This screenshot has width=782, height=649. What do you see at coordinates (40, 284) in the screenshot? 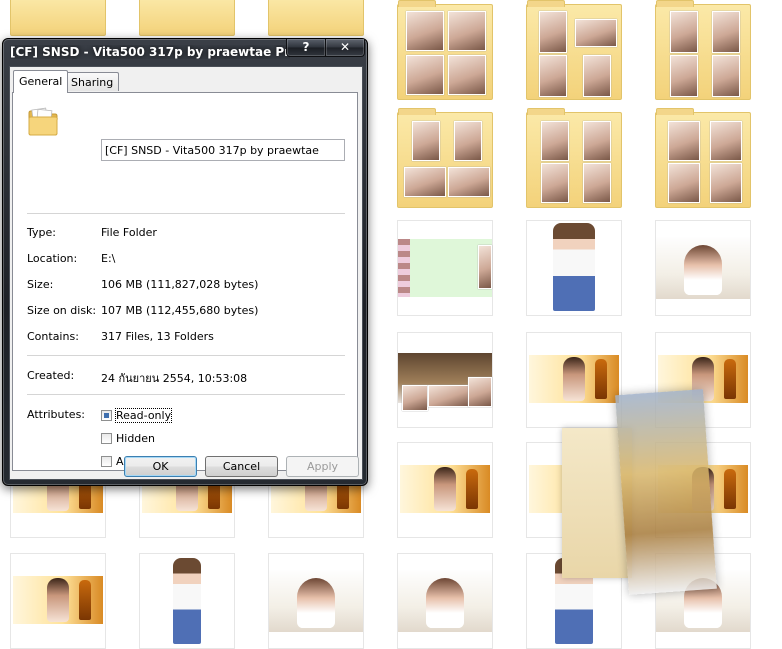
I see `size-label: Size:` at bounding box center [40, 284].